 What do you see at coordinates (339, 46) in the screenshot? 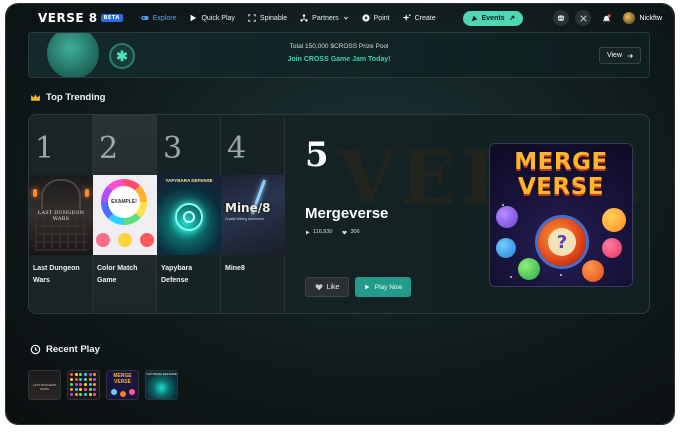
I see `banner-title: Total 150,000 $CROSS Prize Pool` at bounding box center [339, 46].